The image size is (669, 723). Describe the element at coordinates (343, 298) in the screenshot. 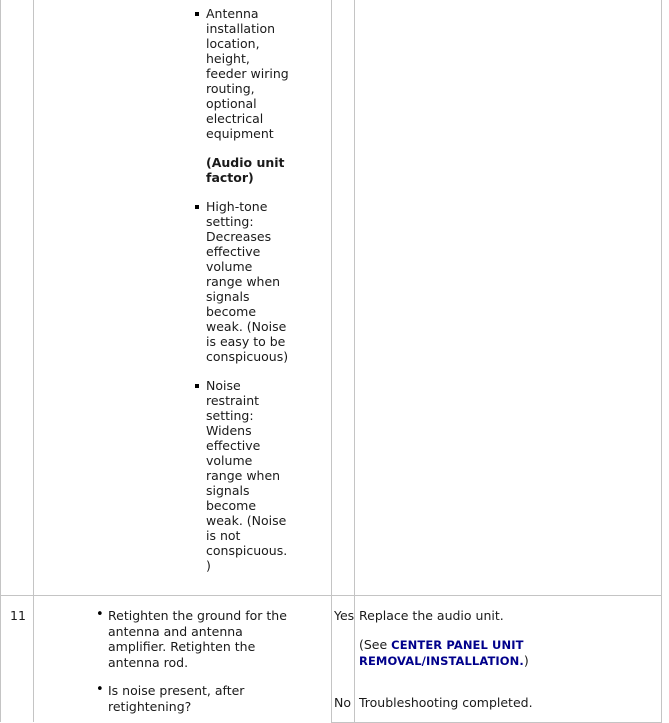

I see `cell-answer-continued` at that location.